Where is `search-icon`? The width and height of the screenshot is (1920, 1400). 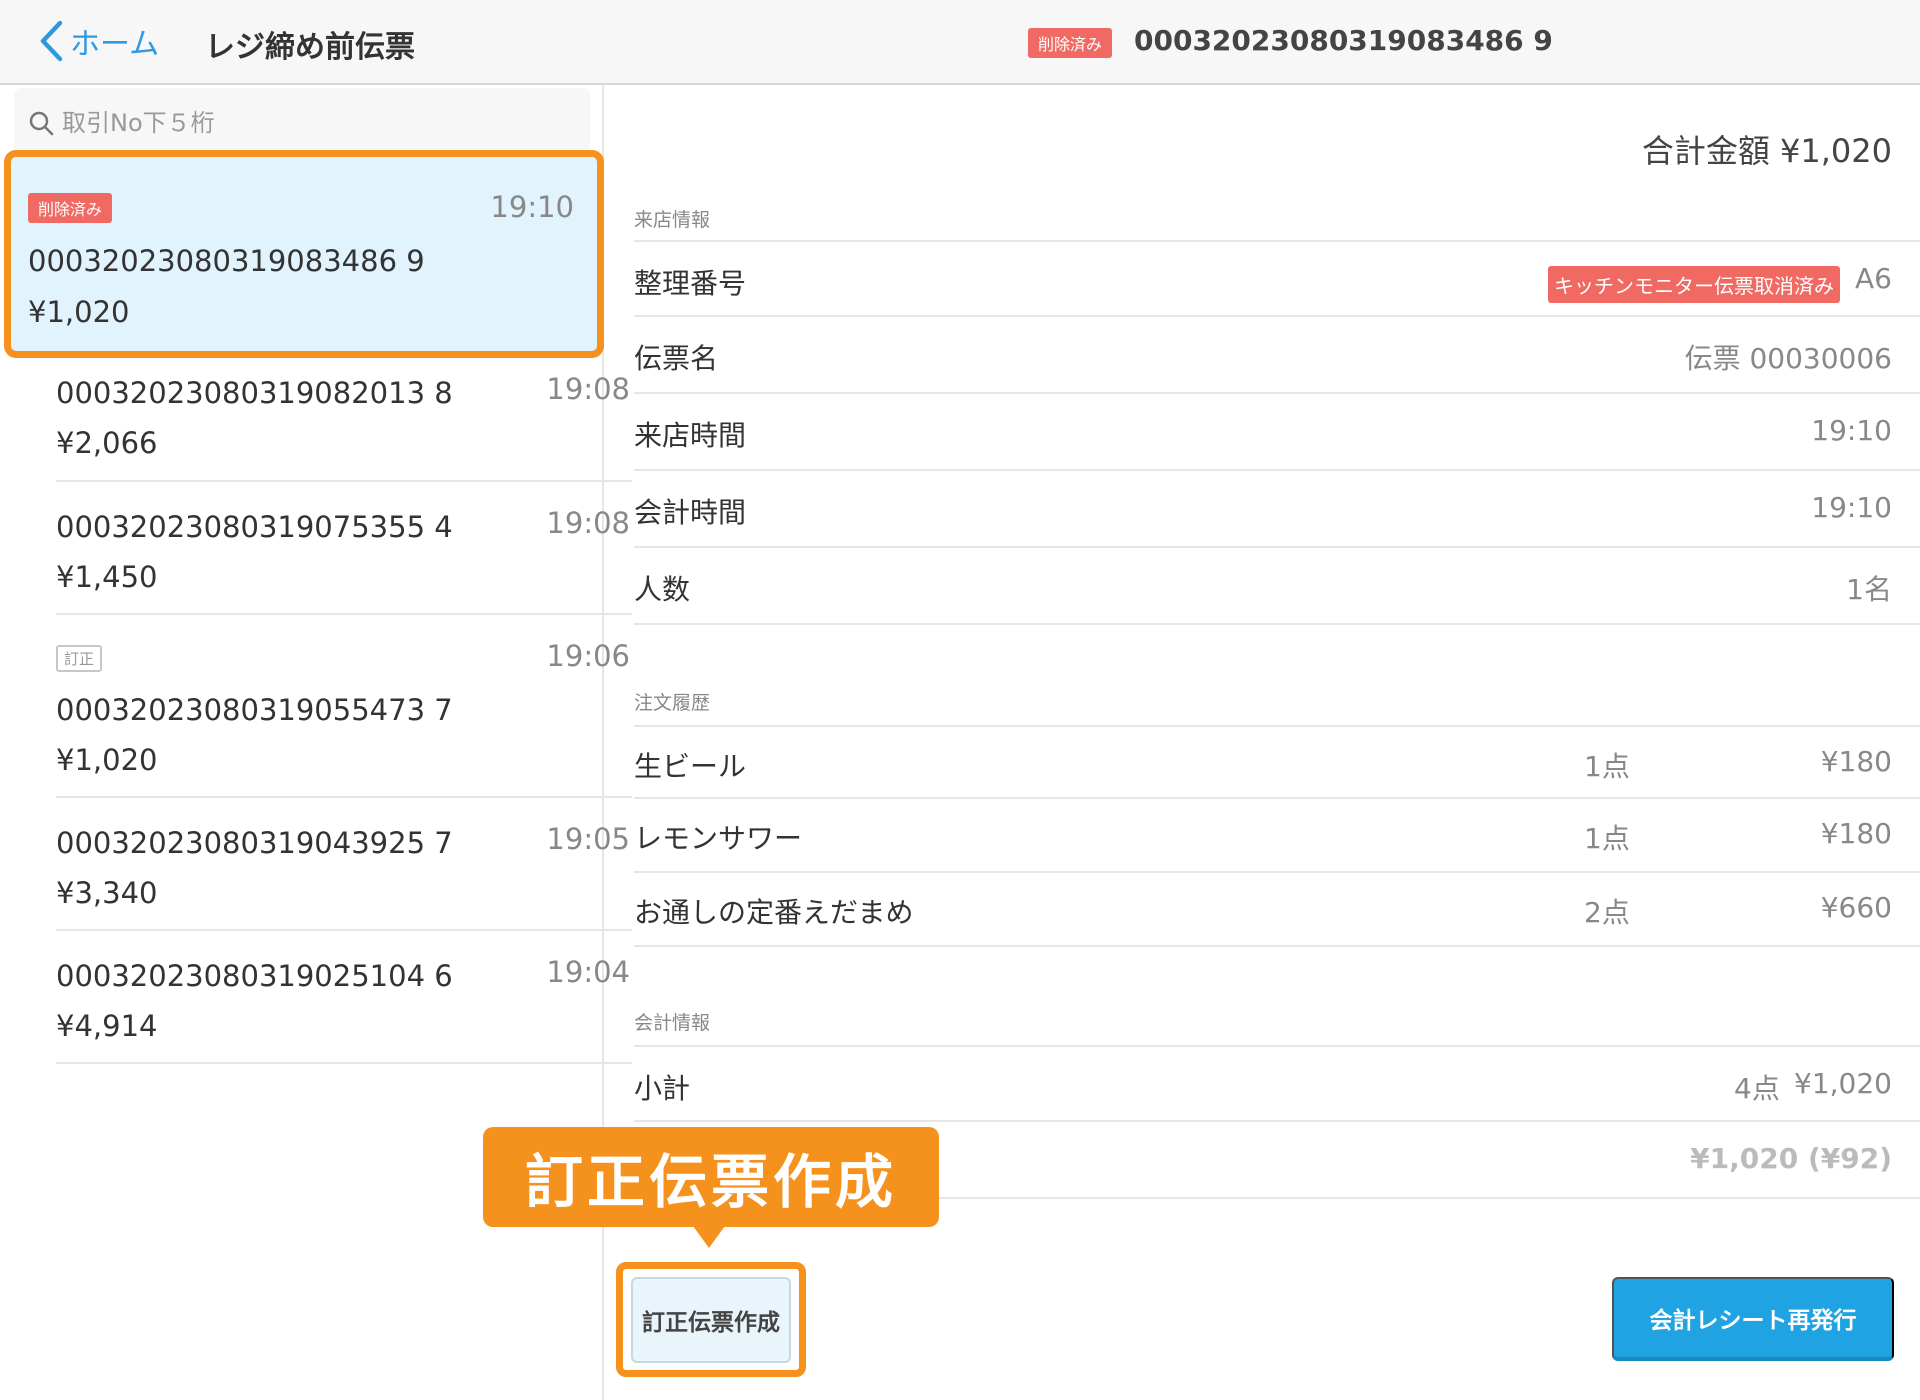 search-icon is located at coordinates (41, 123).